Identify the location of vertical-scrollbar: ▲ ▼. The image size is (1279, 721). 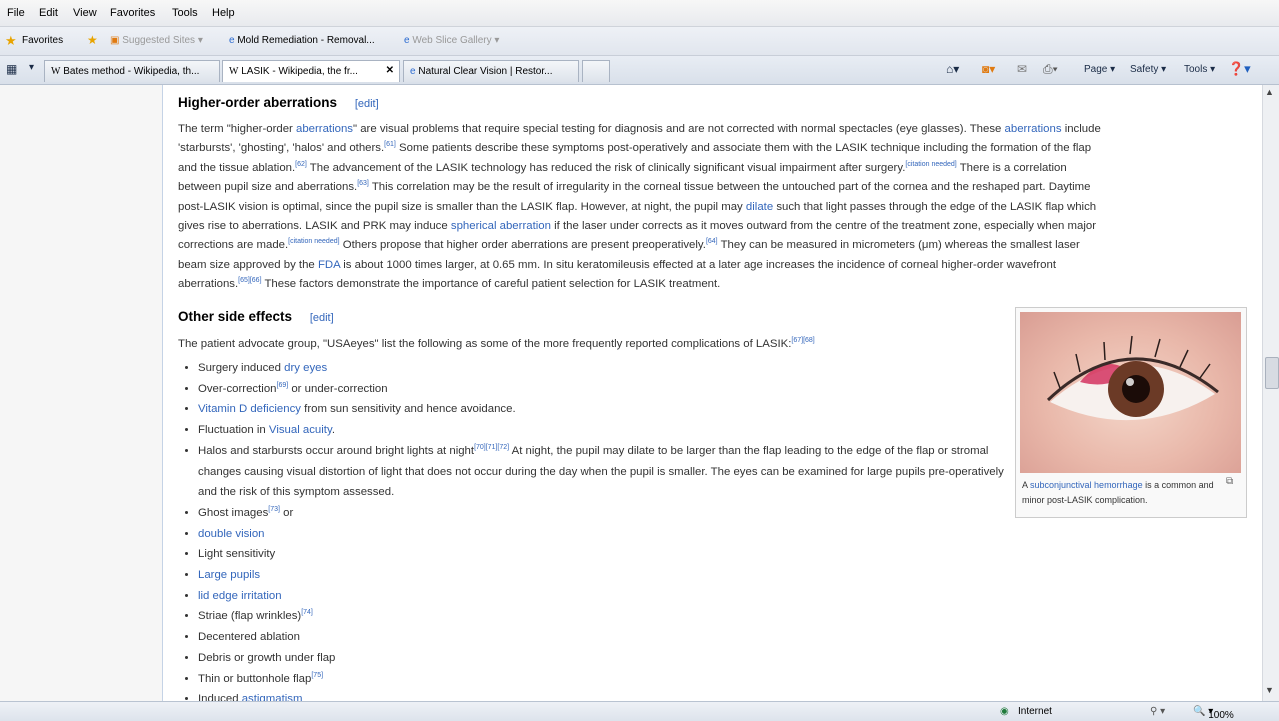
(1270, 393).